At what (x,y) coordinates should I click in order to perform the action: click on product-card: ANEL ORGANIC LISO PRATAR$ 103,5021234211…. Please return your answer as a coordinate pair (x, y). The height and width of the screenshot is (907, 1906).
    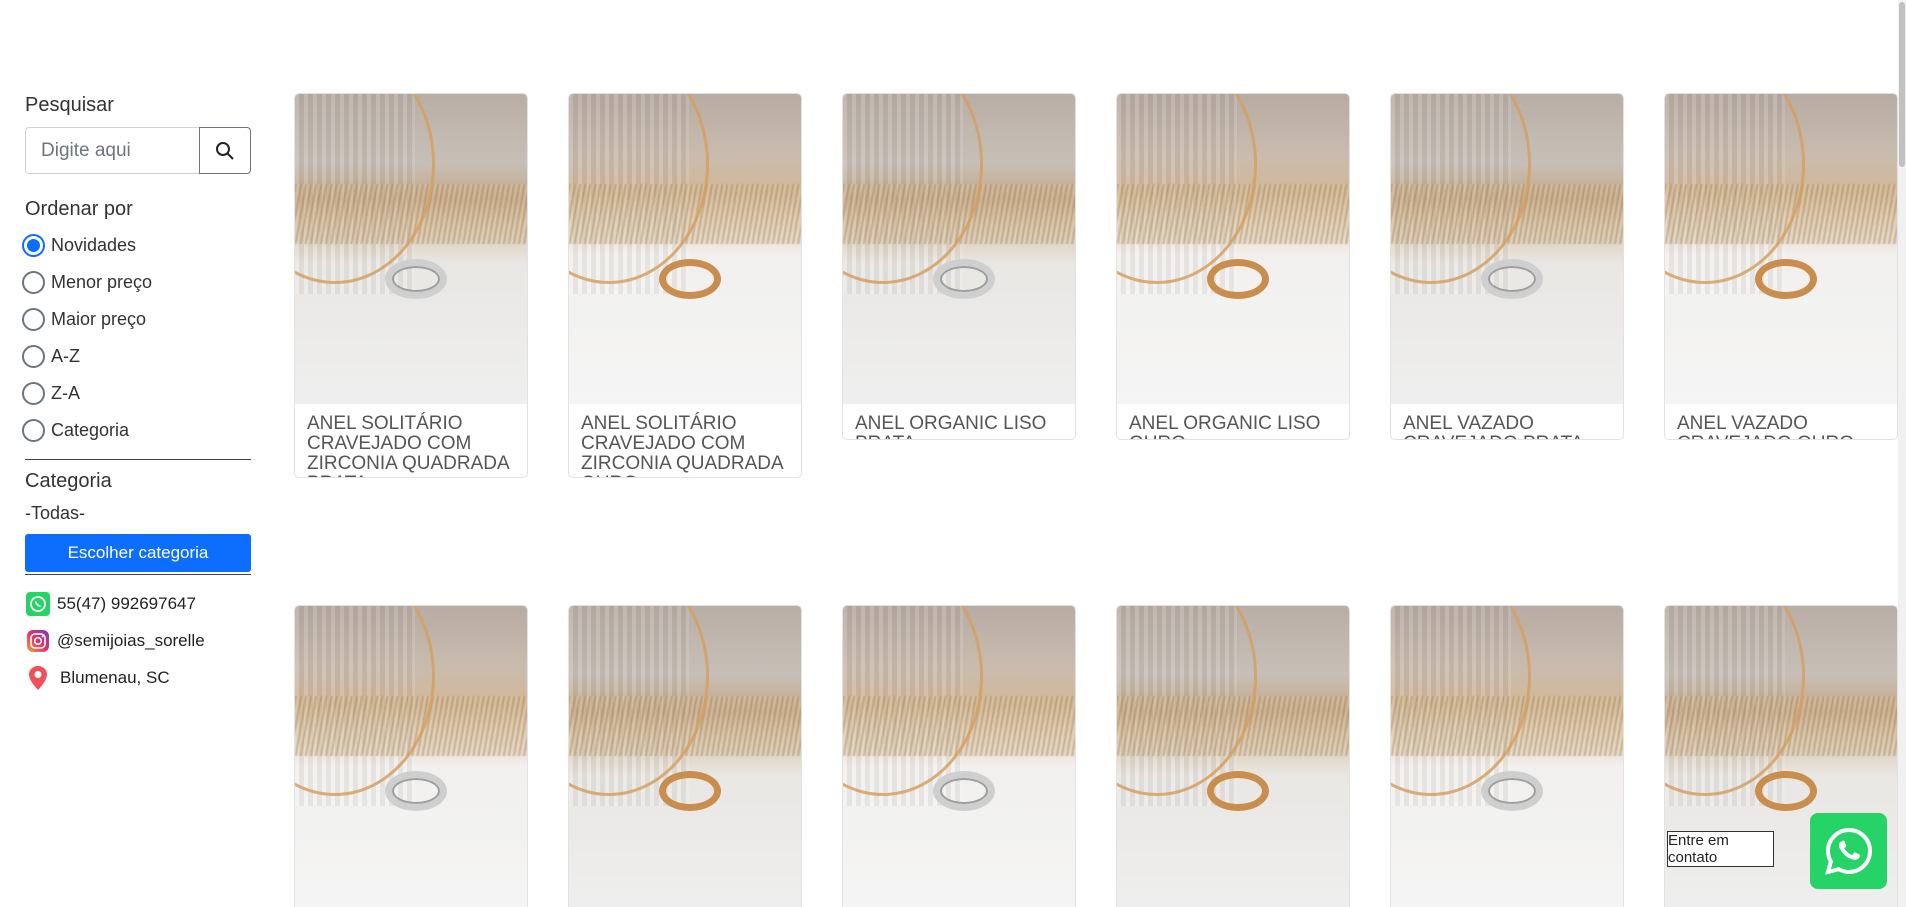
    Looking at the image, I should click on (959, 266).